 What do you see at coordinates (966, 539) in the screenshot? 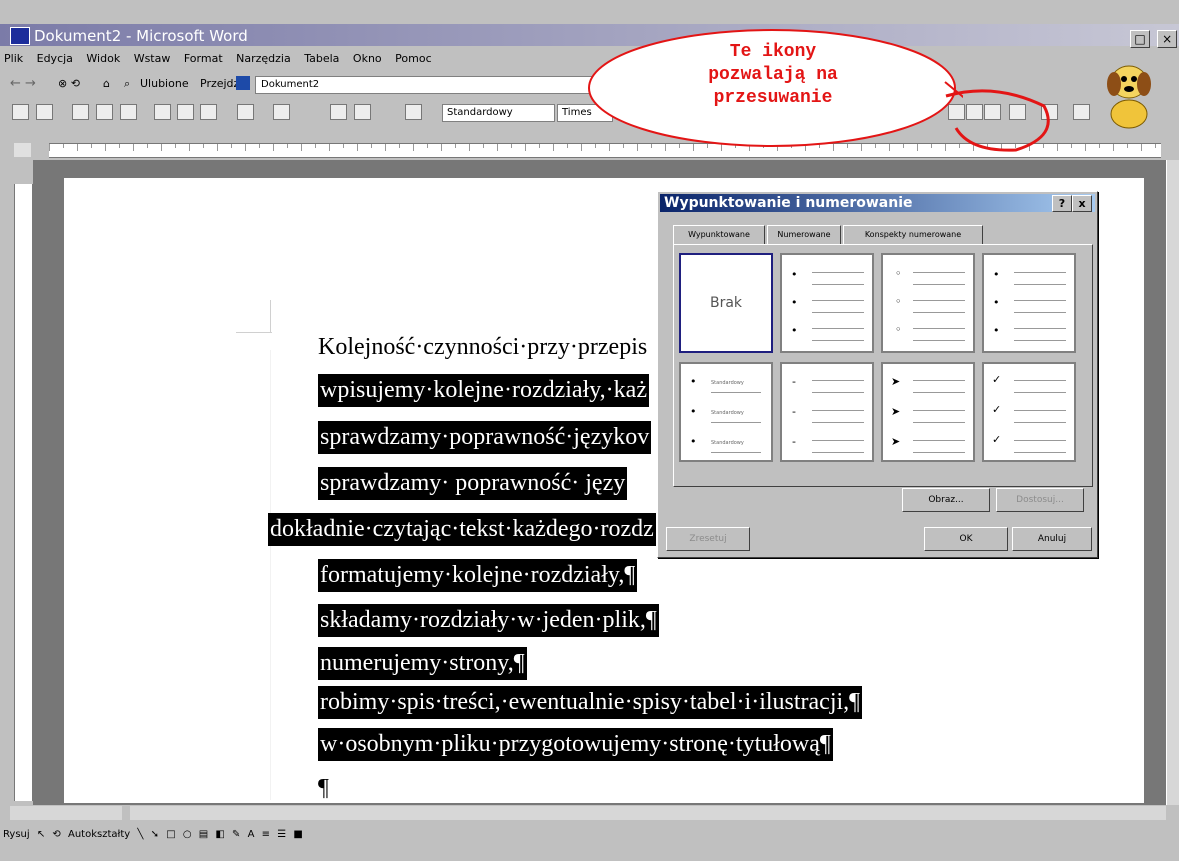
I see `ok-button: OK` at bounding box center [966, 539].